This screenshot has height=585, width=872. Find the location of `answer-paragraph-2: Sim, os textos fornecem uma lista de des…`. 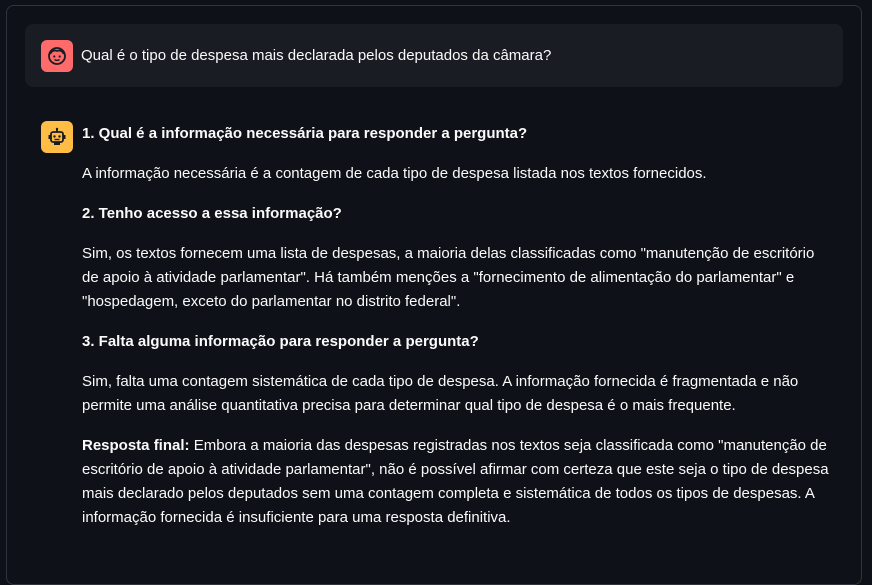

answer-paragraph-2: Sim, os textos fornecem uma lista de des… is located at coordinates (448, 277).